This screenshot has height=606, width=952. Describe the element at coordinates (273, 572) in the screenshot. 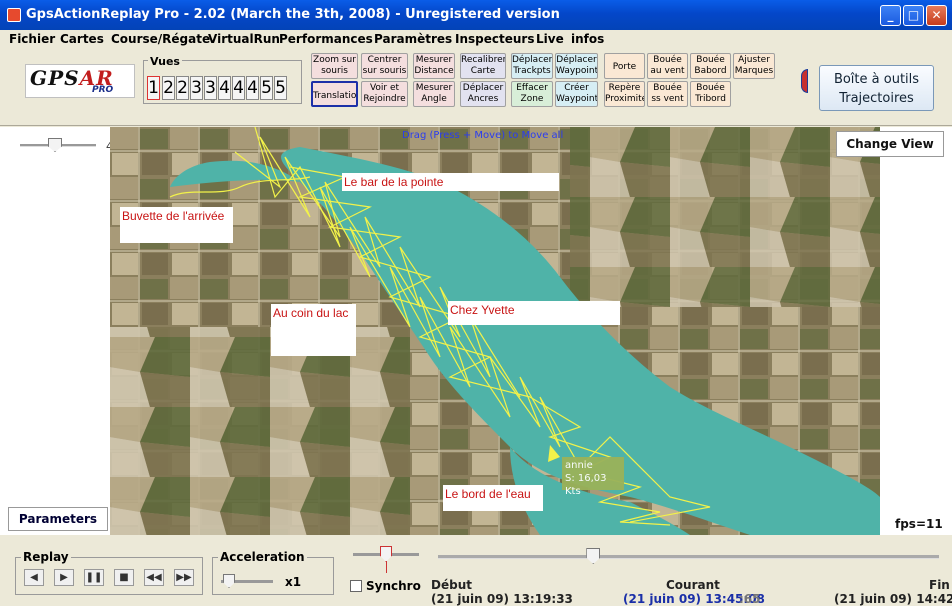

I see `acceleration-group: Acceleration x1` at that location.